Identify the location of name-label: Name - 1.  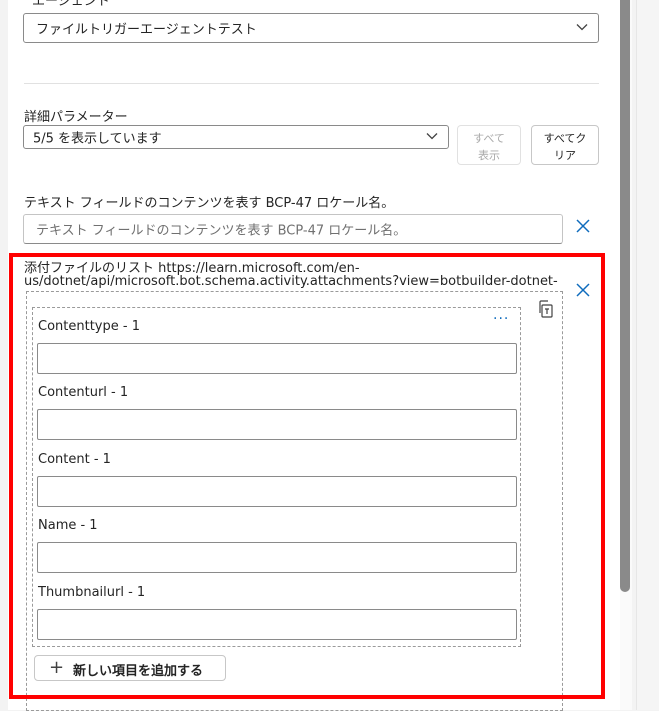
(68, 525).